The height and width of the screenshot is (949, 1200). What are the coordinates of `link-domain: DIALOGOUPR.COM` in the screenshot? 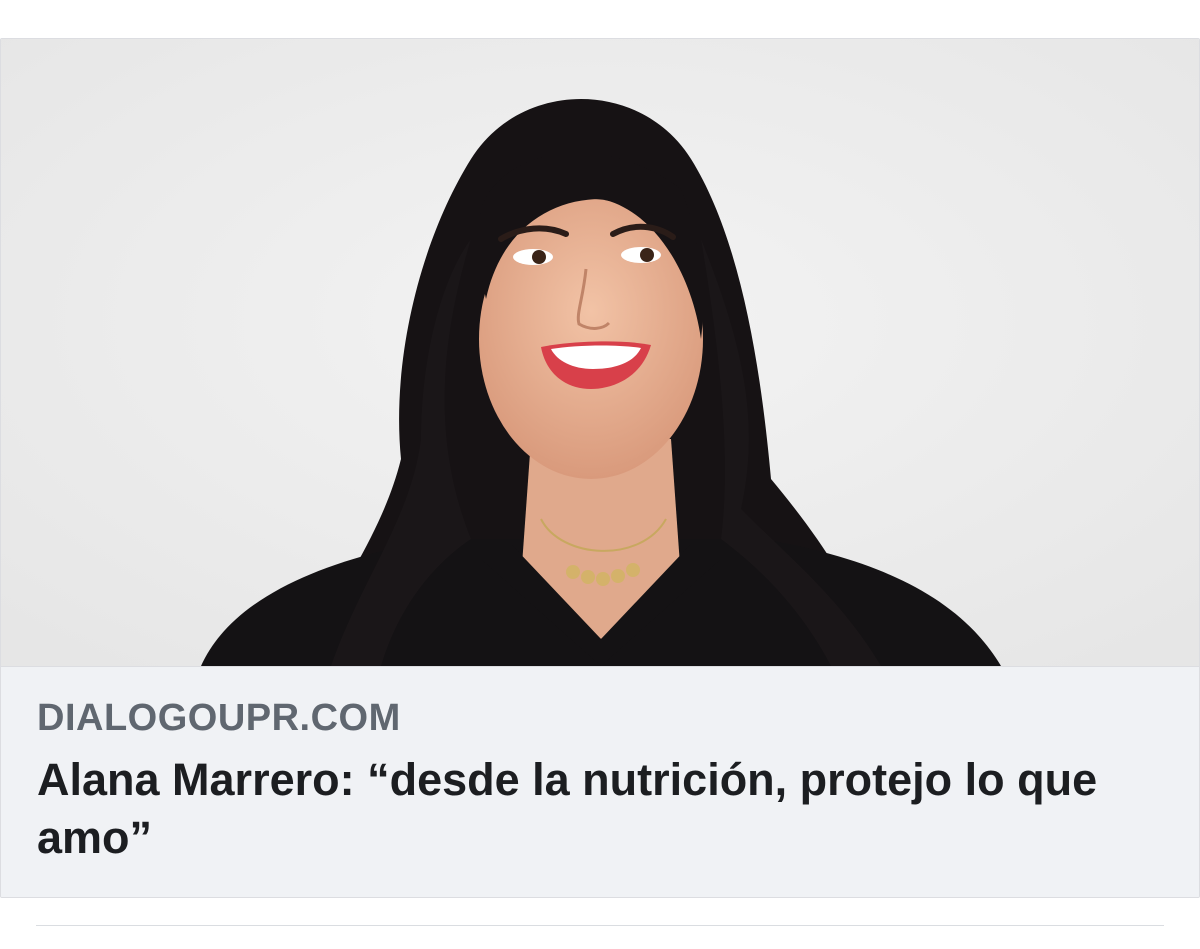 It's located at (219, 718).